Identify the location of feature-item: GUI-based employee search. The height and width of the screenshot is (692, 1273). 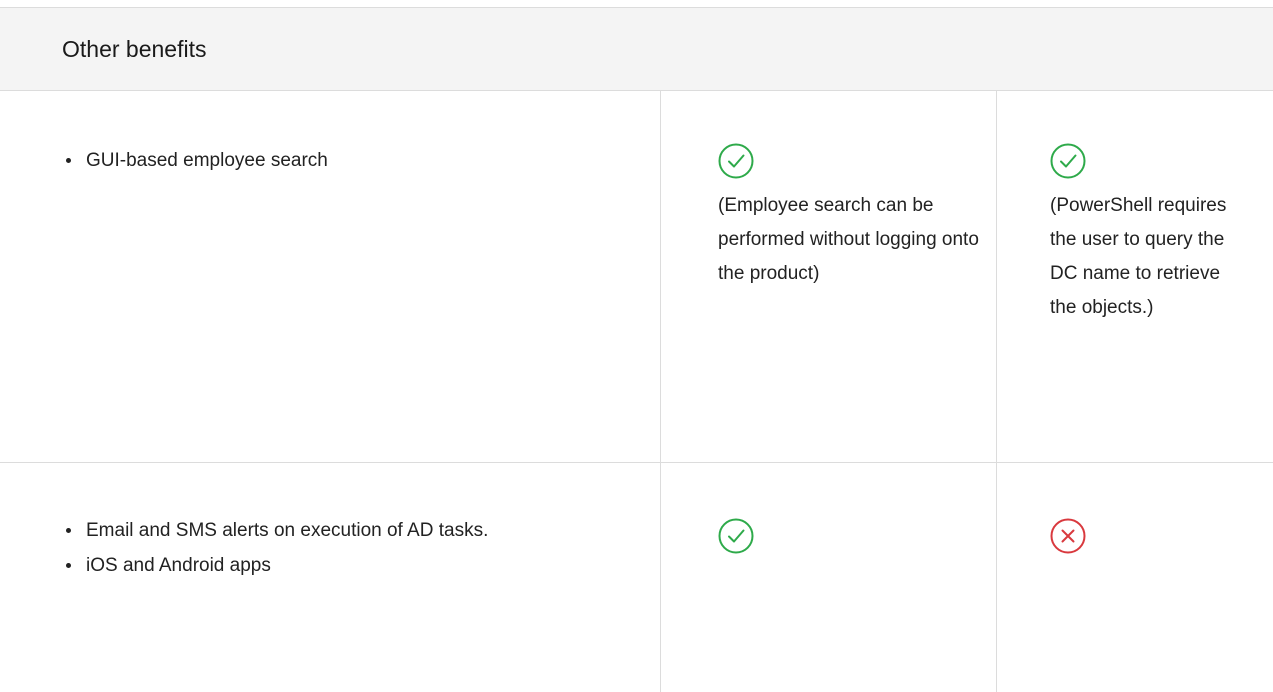
(195, 160).